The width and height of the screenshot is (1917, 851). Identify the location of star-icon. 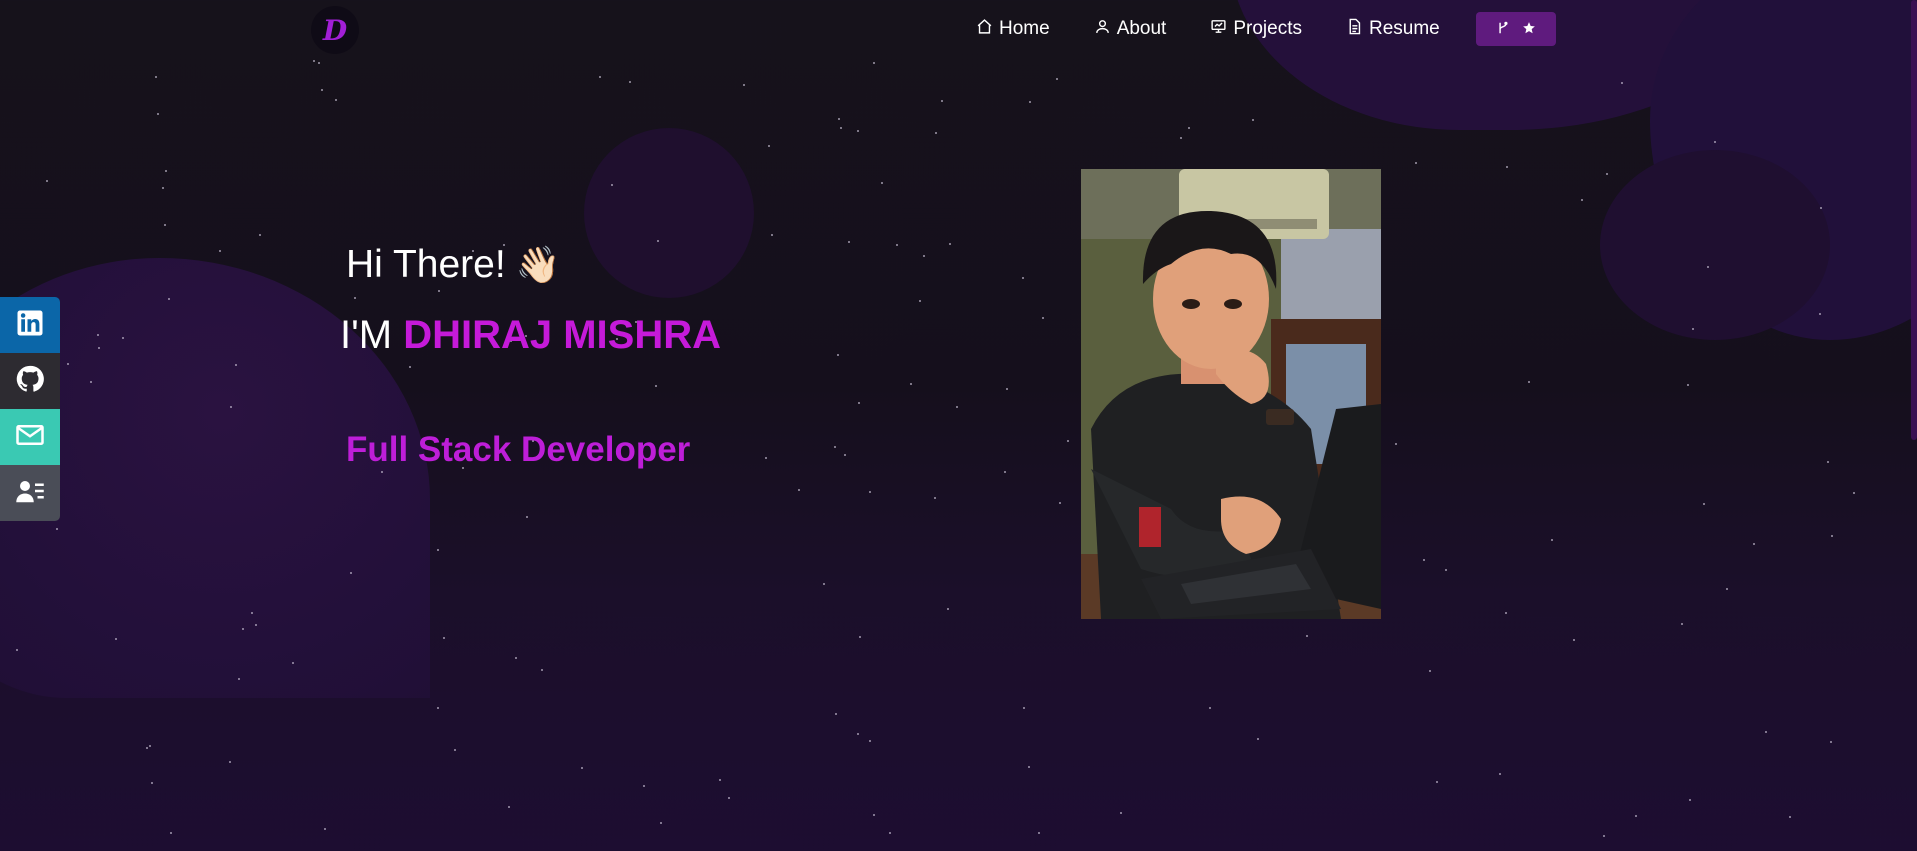
(1529, 29).